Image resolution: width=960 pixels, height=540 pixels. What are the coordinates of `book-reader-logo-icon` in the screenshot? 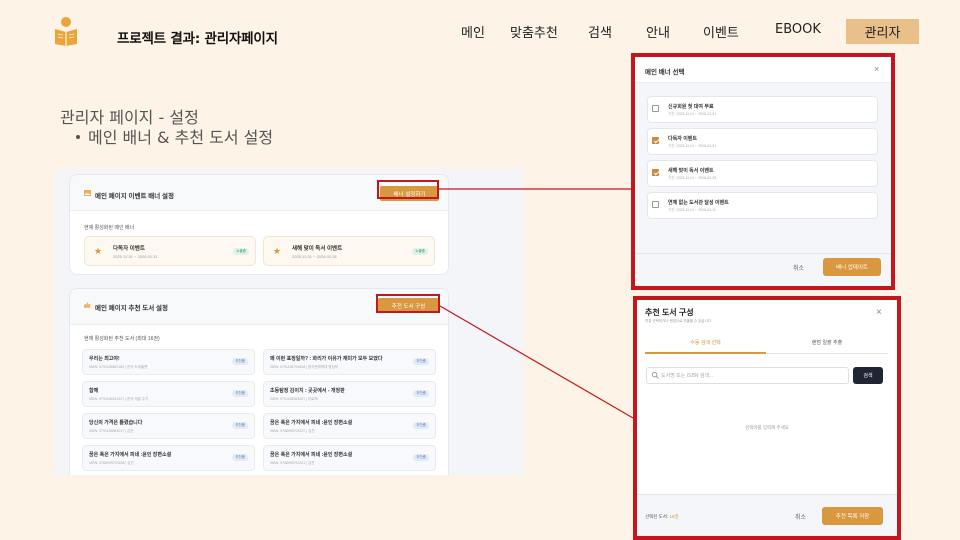 It's located at (66, 31).